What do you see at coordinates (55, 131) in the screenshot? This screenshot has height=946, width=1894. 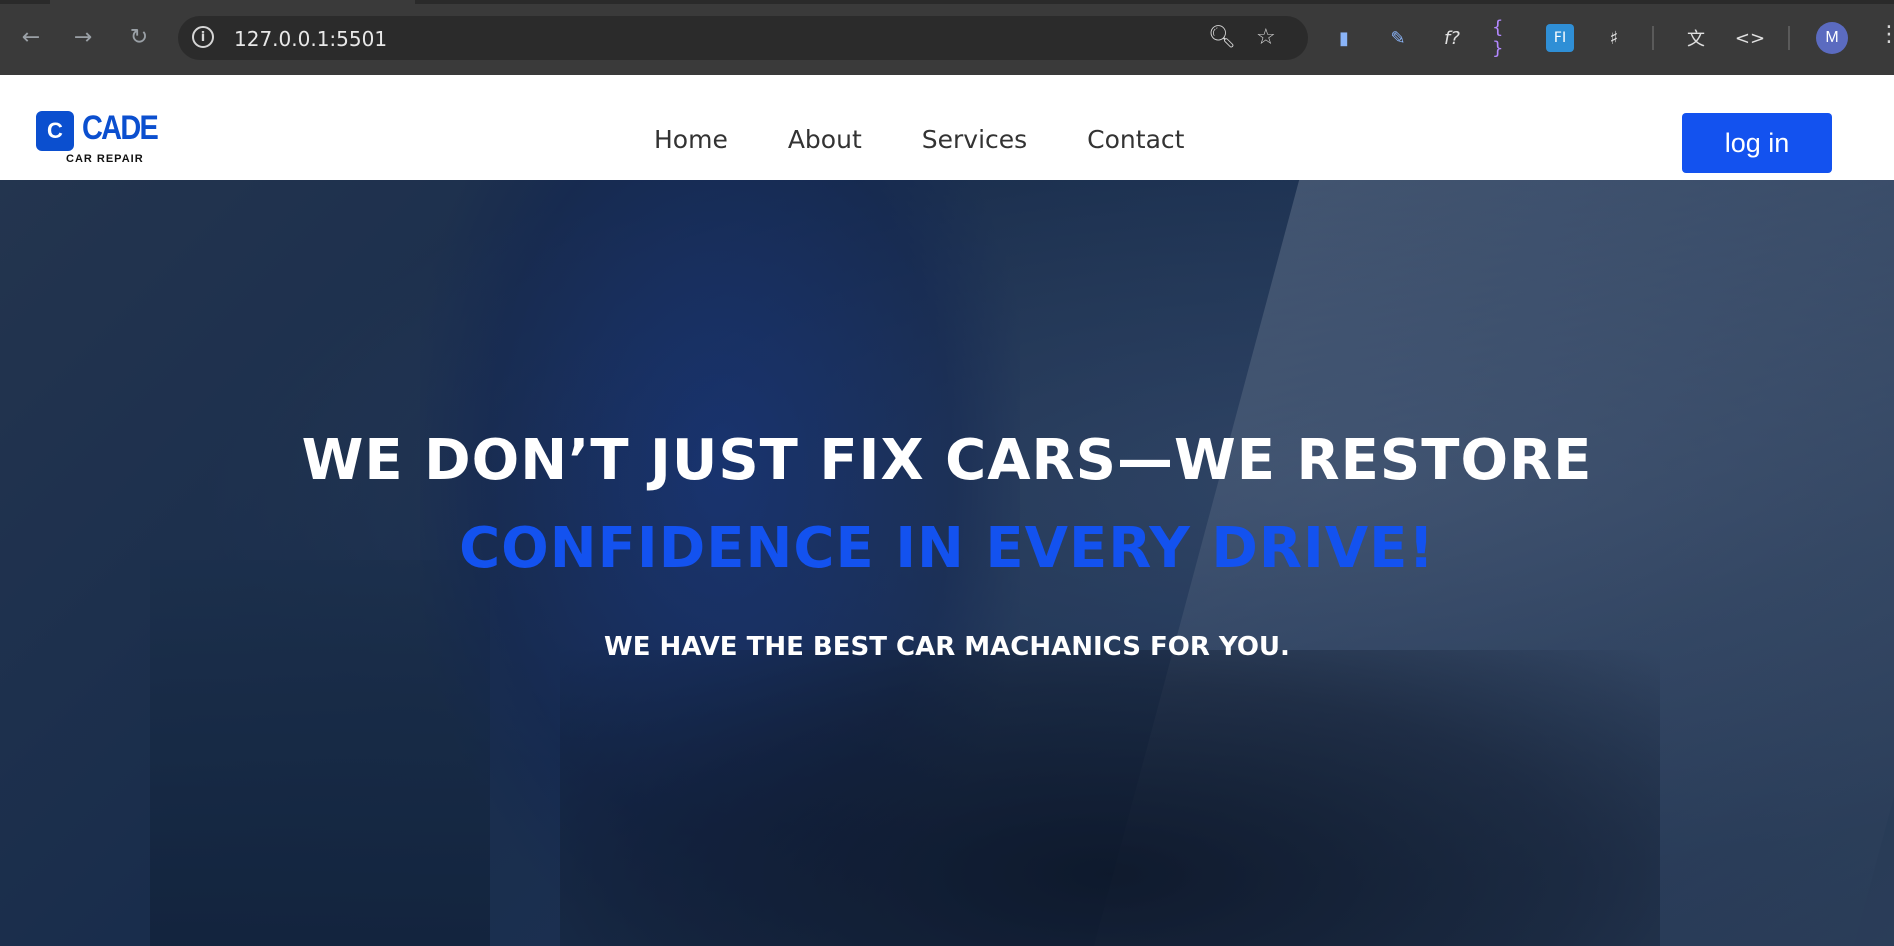 I see `logo-mark: C` at bounding box center [55, 131].